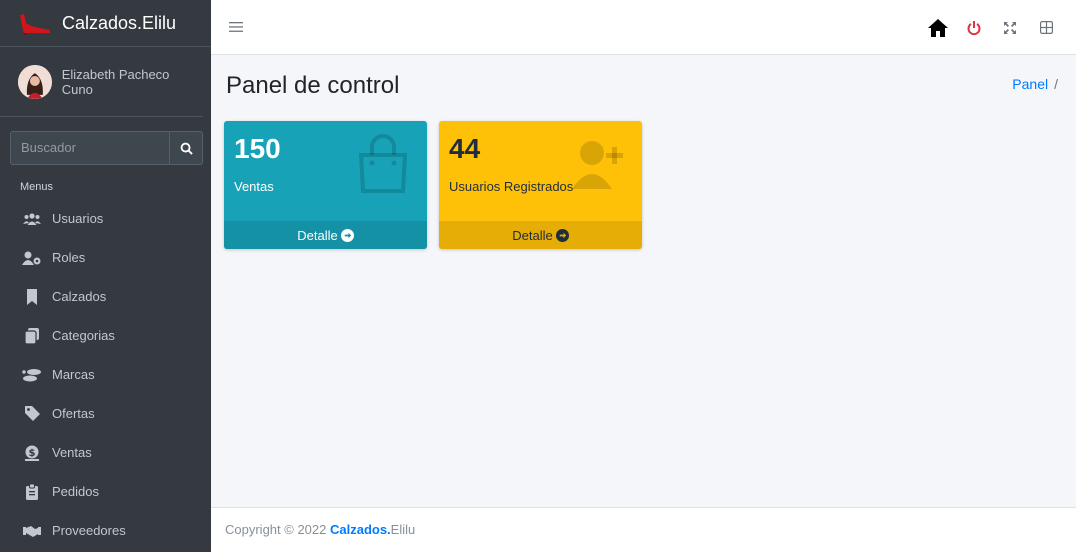  What do you see at coordinates (73, 413) in the screenshot?
I see `sidebar-item-label: Ofertas` at bounding box center [73, 413].